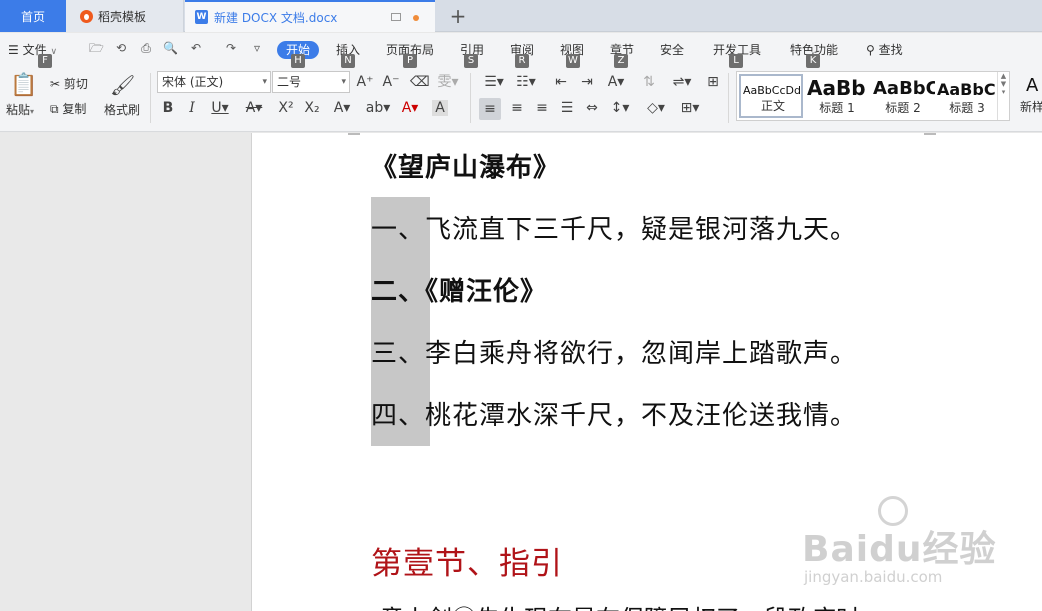 This screenshot has width=1042, height=611. Describe the element at coordinates (1031, 107) in the screenshot. I see `style-name: 新样` at that location.